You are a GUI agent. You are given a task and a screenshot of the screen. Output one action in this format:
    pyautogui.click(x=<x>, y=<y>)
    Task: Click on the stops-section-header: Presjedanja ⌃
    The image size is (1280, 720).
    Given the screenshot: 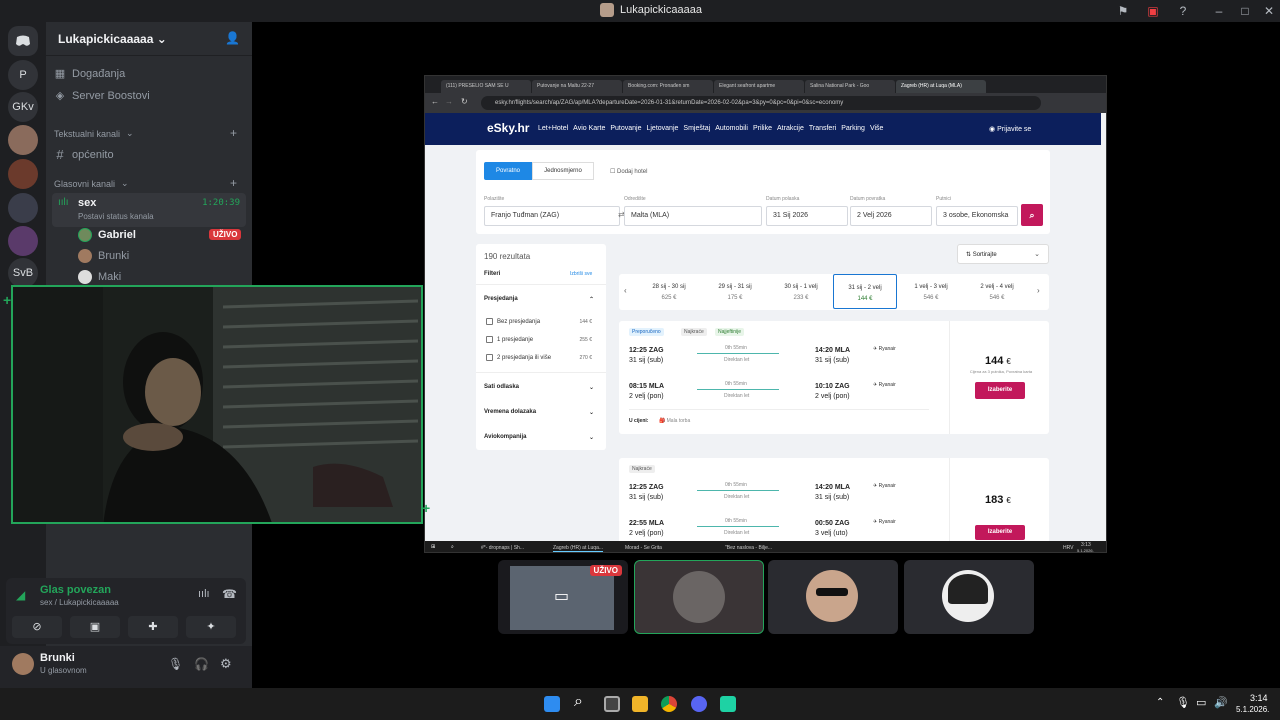 What is the action you would take?
    pyautogui.click(x=541, y=299)
    